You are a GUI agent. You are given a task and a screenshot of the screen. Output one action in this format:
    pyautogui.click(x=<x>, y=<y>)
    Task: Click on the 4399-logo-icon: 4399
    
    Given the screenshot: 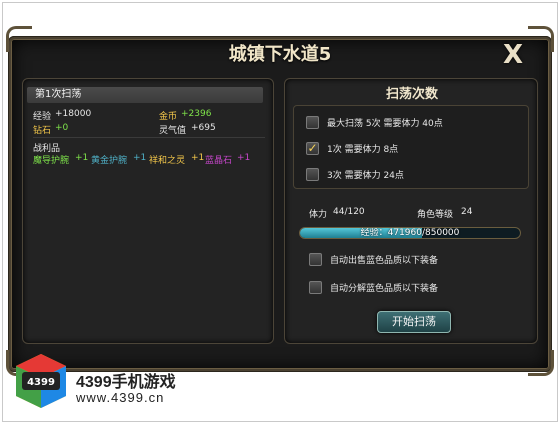 What is the action you would take?
    pyautogui.click(x=41, y=381)
    